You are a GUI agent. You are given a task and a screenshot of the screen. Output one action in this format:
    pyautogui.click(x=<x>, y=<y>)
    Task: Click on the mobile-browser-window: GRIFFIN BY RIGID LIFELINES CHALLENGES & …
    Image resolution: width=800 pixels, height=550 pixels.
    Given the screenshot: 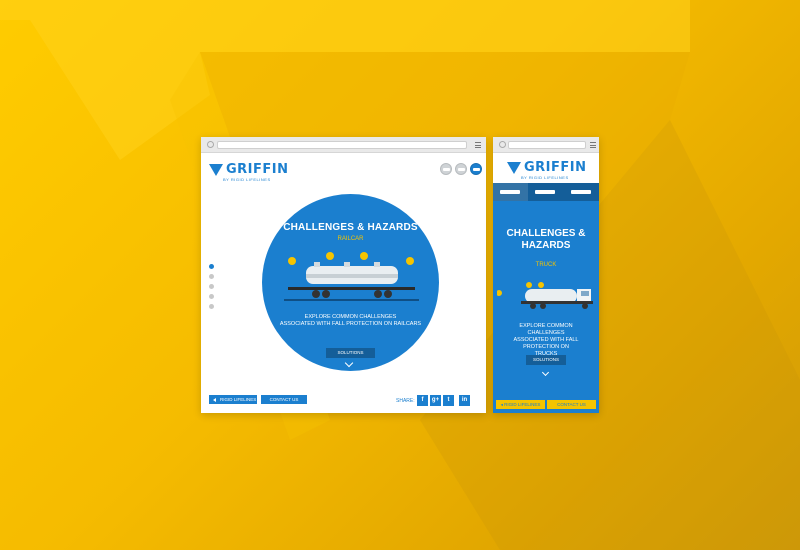 What is the action you would take?
    pyautogui.click(x=546, y=275)
    